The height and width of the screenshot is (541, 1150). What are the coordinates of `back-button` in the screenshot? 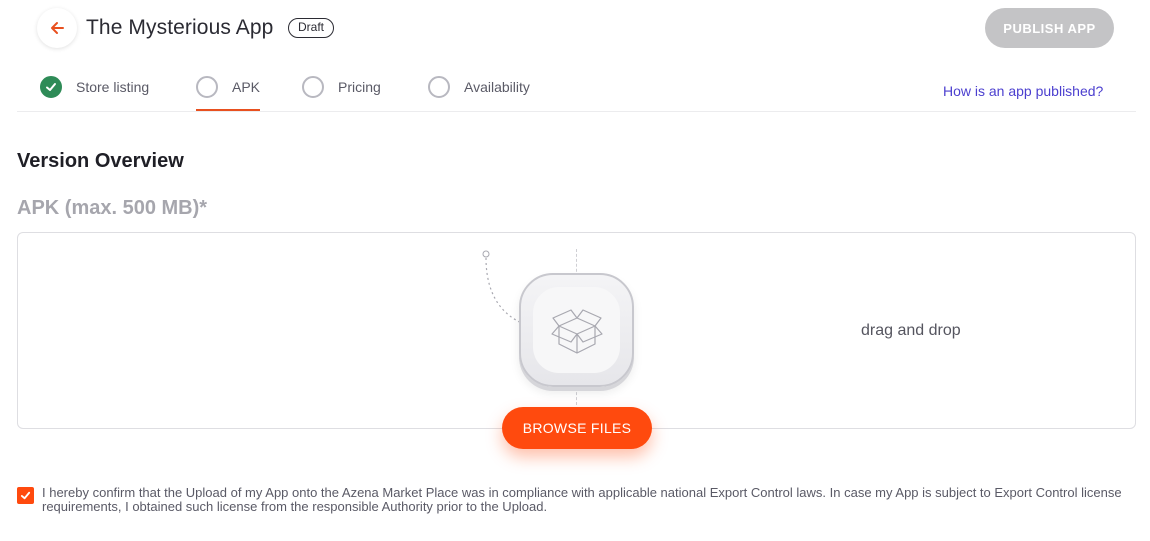 It's located at (57, 28).